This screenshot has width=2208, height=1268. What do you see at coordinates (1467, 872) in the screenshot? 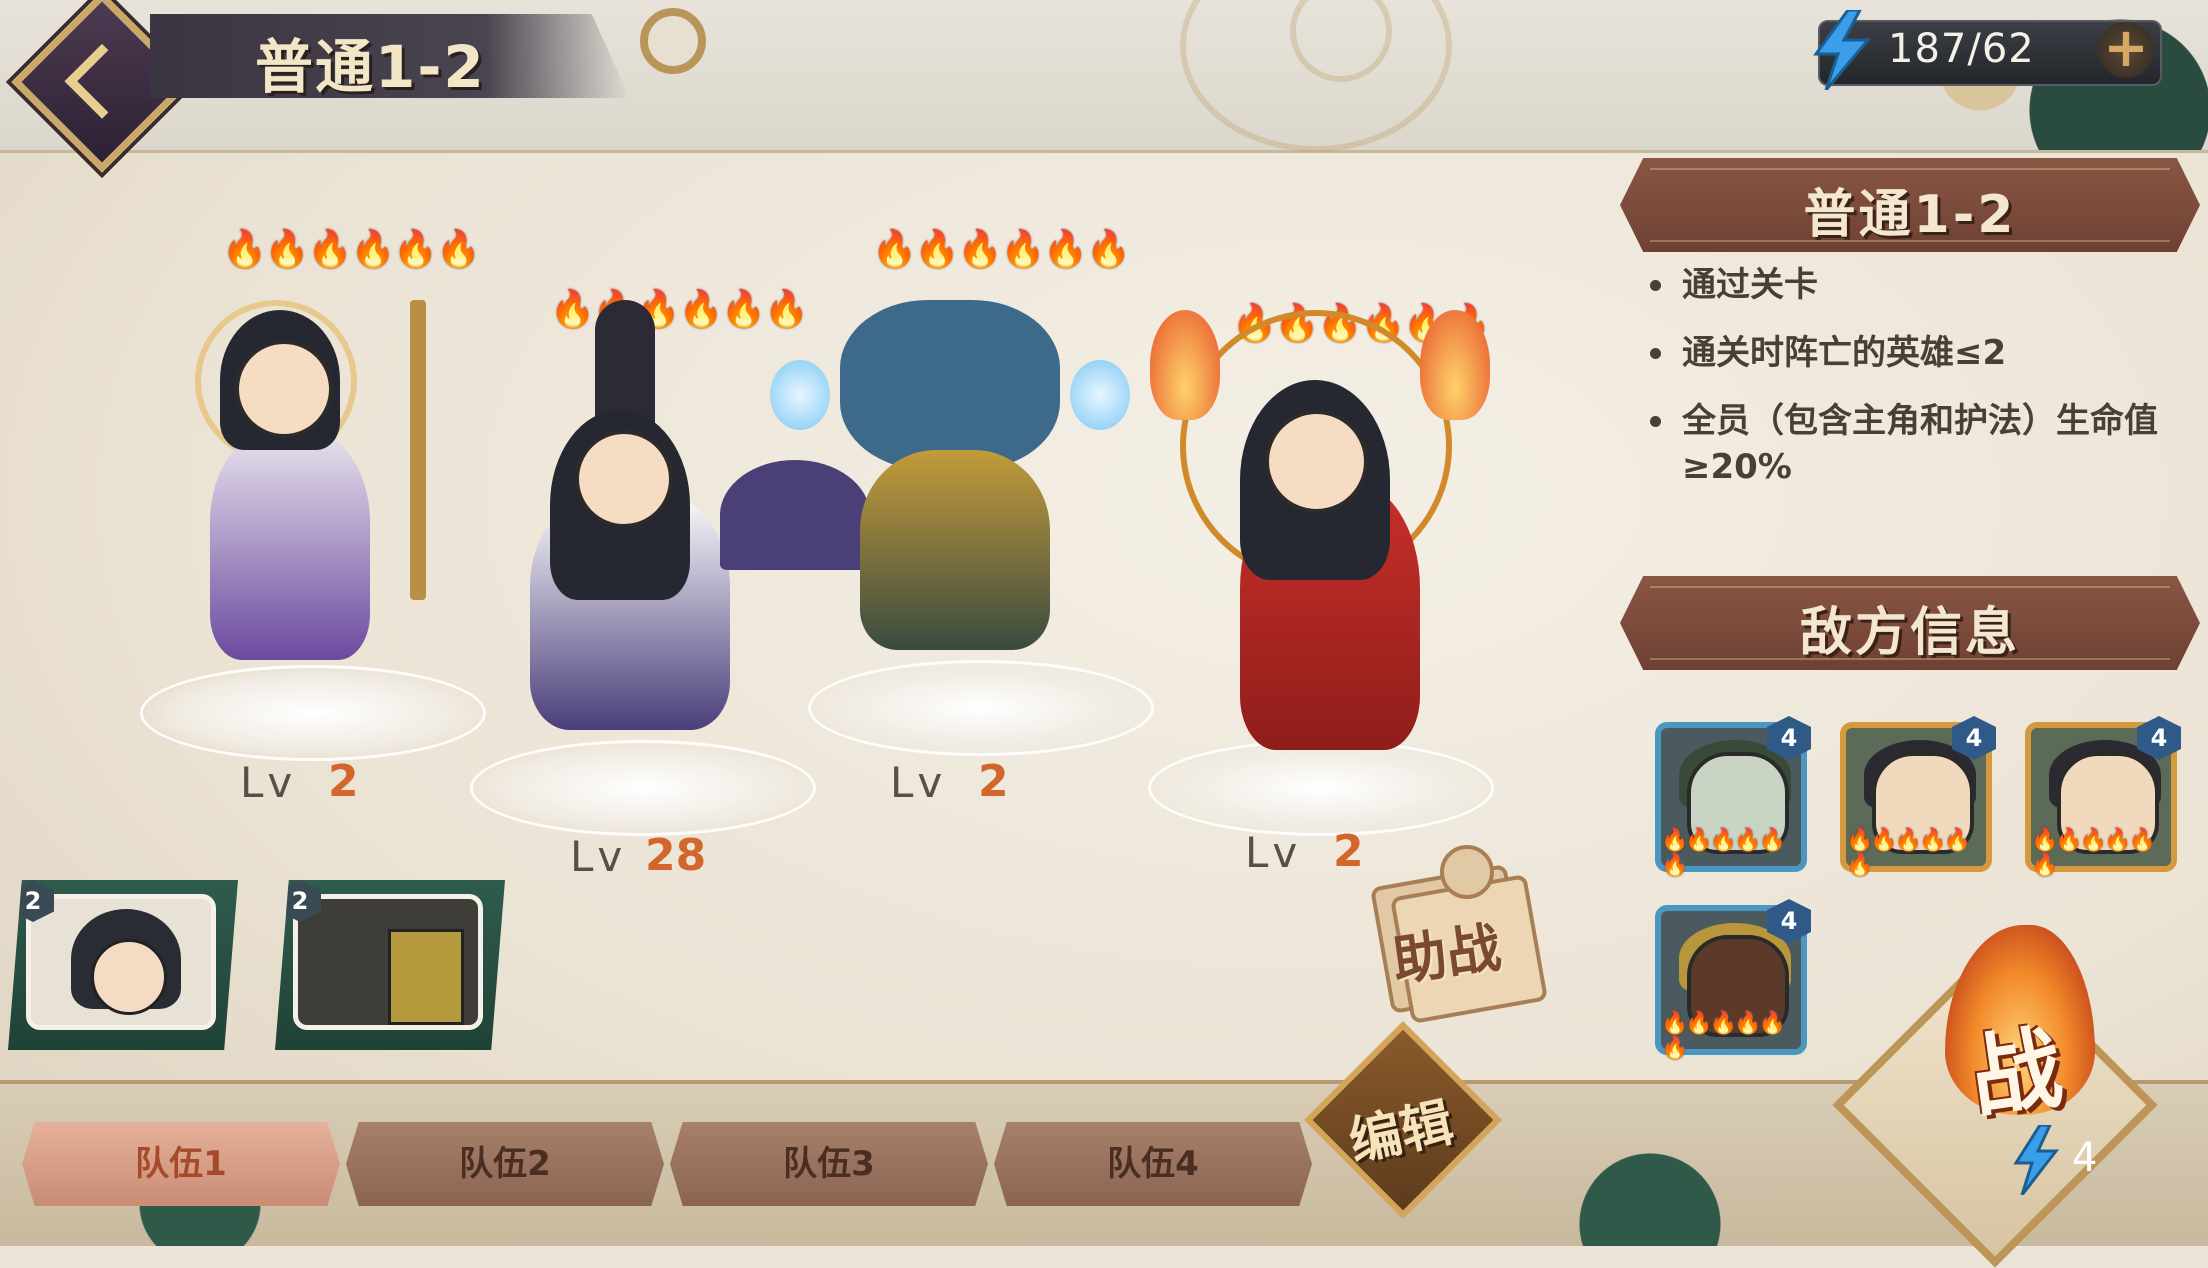
I see `assist-avatar-icon` at bounding box center [1467, 872].